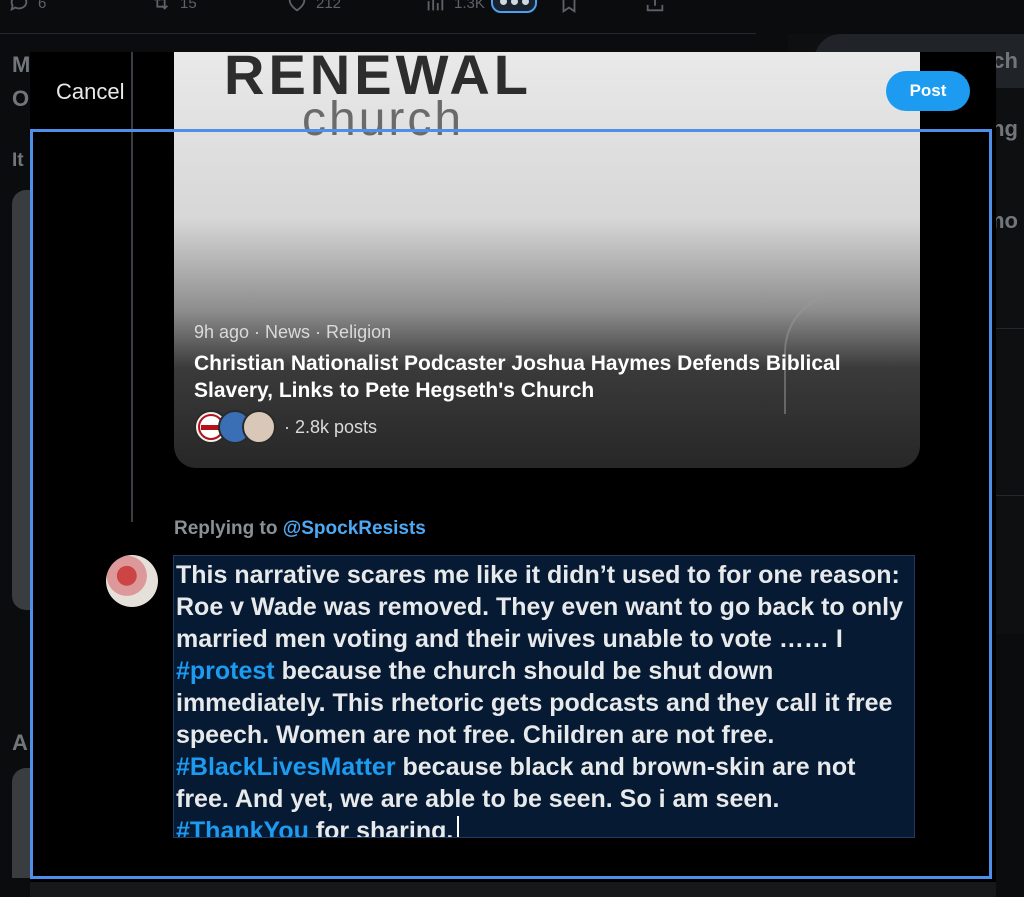 This screenshot has width=1024, height=897. I want to click on reply-icon, so click(19, 6).